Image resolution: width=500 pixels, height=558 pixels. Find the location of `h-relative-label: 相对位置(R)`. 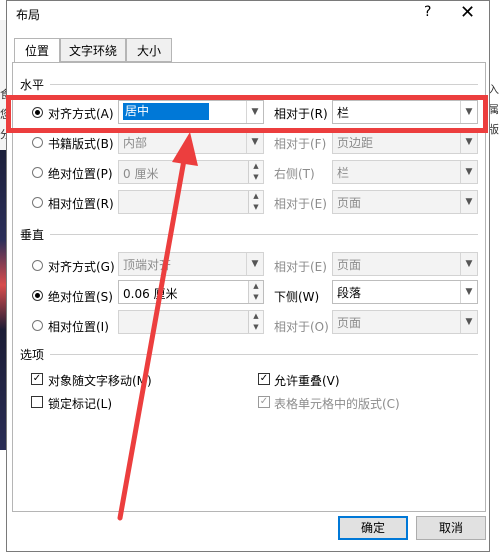

h-relative-label: 相对位置(R) is located at coordinates (81, 204).